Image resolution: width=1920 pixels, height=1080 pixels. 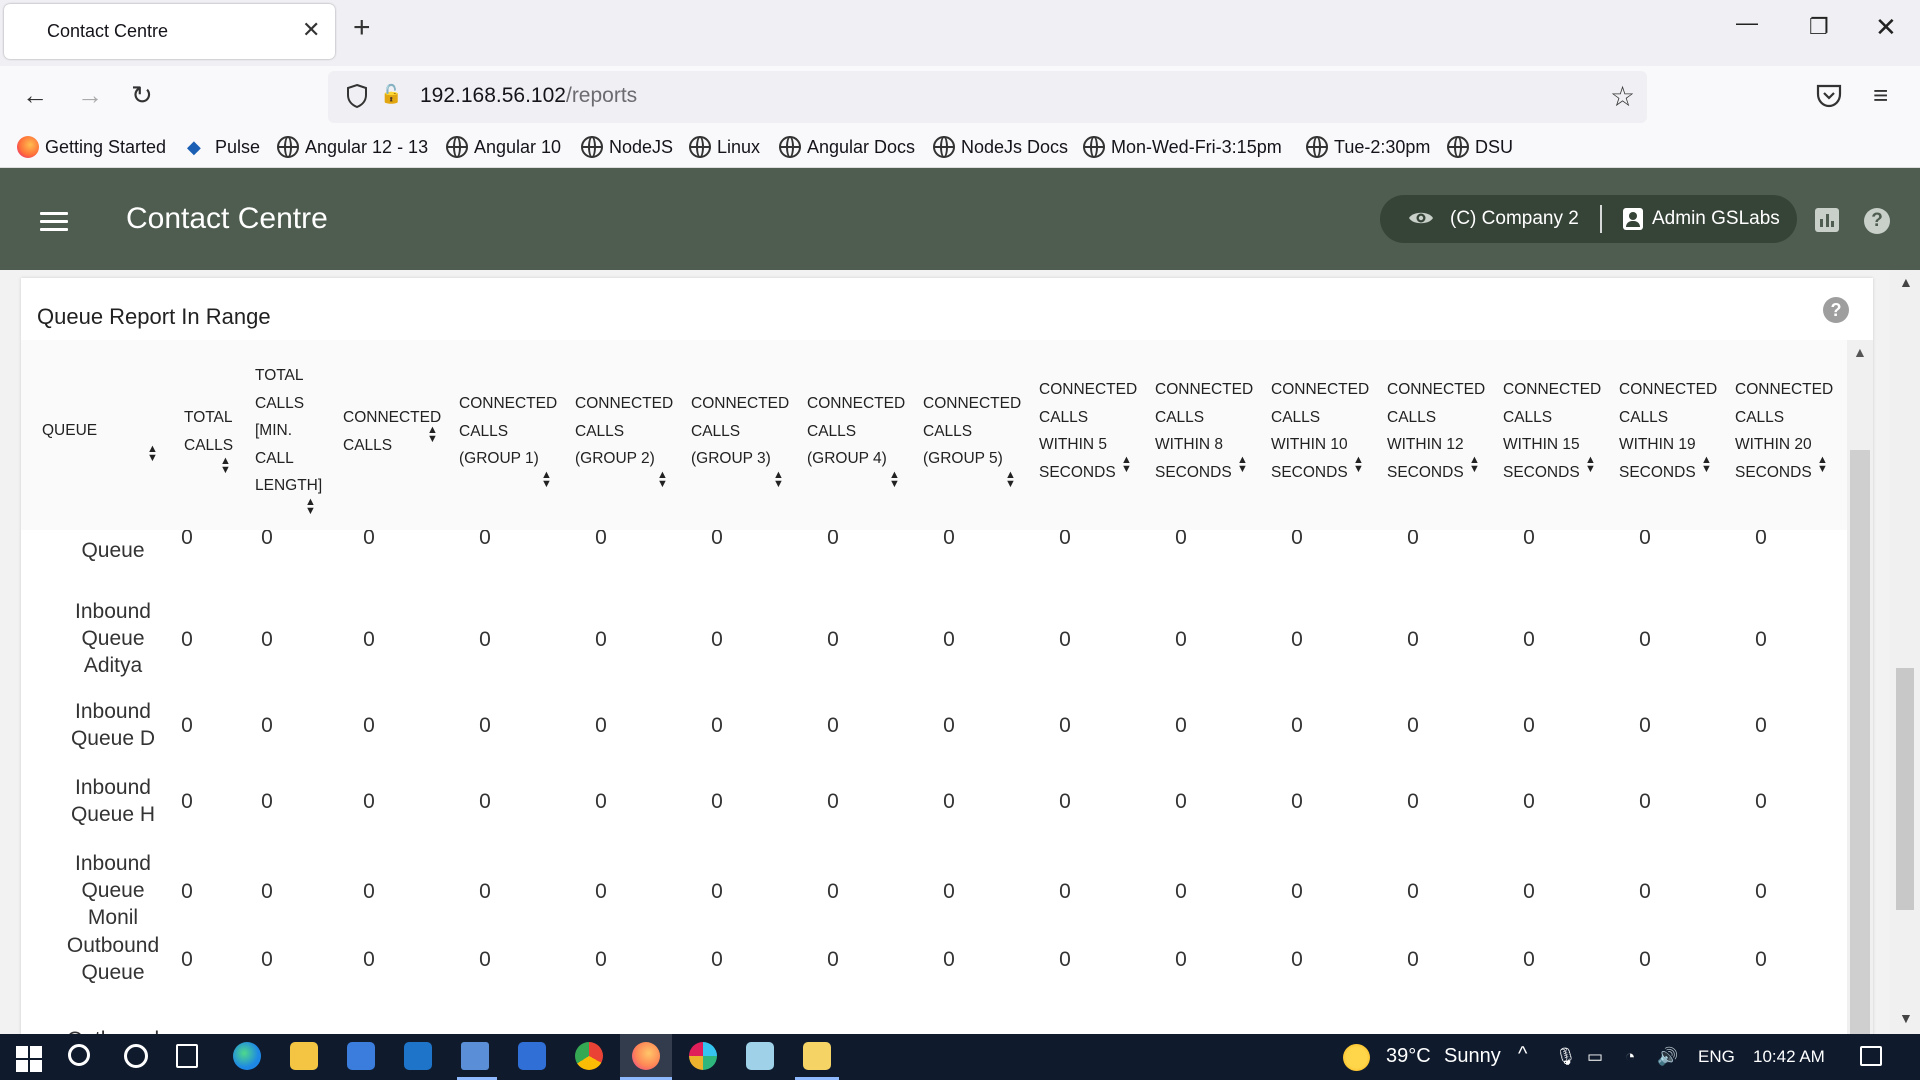 What do you see at coordinates (972, 439) in the screenshot?
I see `column-header: CONNECTED CALLS (GROUP 5) ▲ ▼` at bounding box center [972, 439].